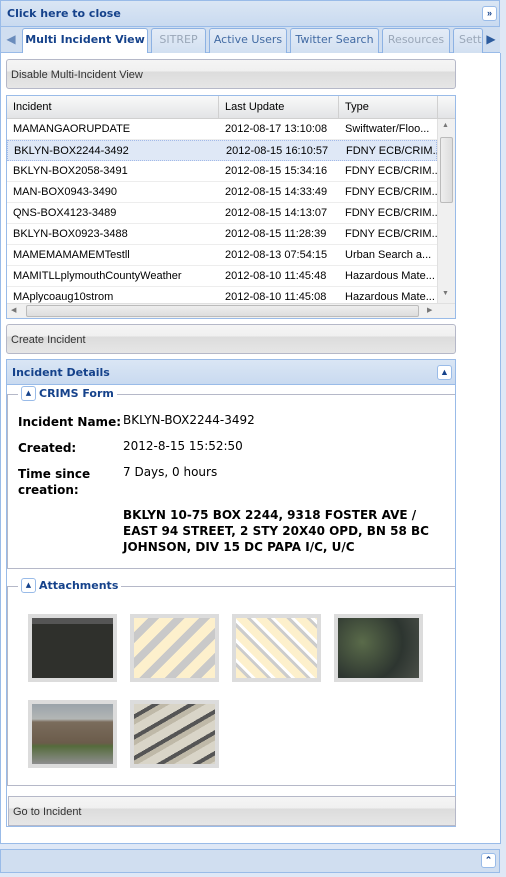  Describe the element at coordinates (70, 422) in the screenshot. I see `incident-name-label: Incident Name:` at that location.